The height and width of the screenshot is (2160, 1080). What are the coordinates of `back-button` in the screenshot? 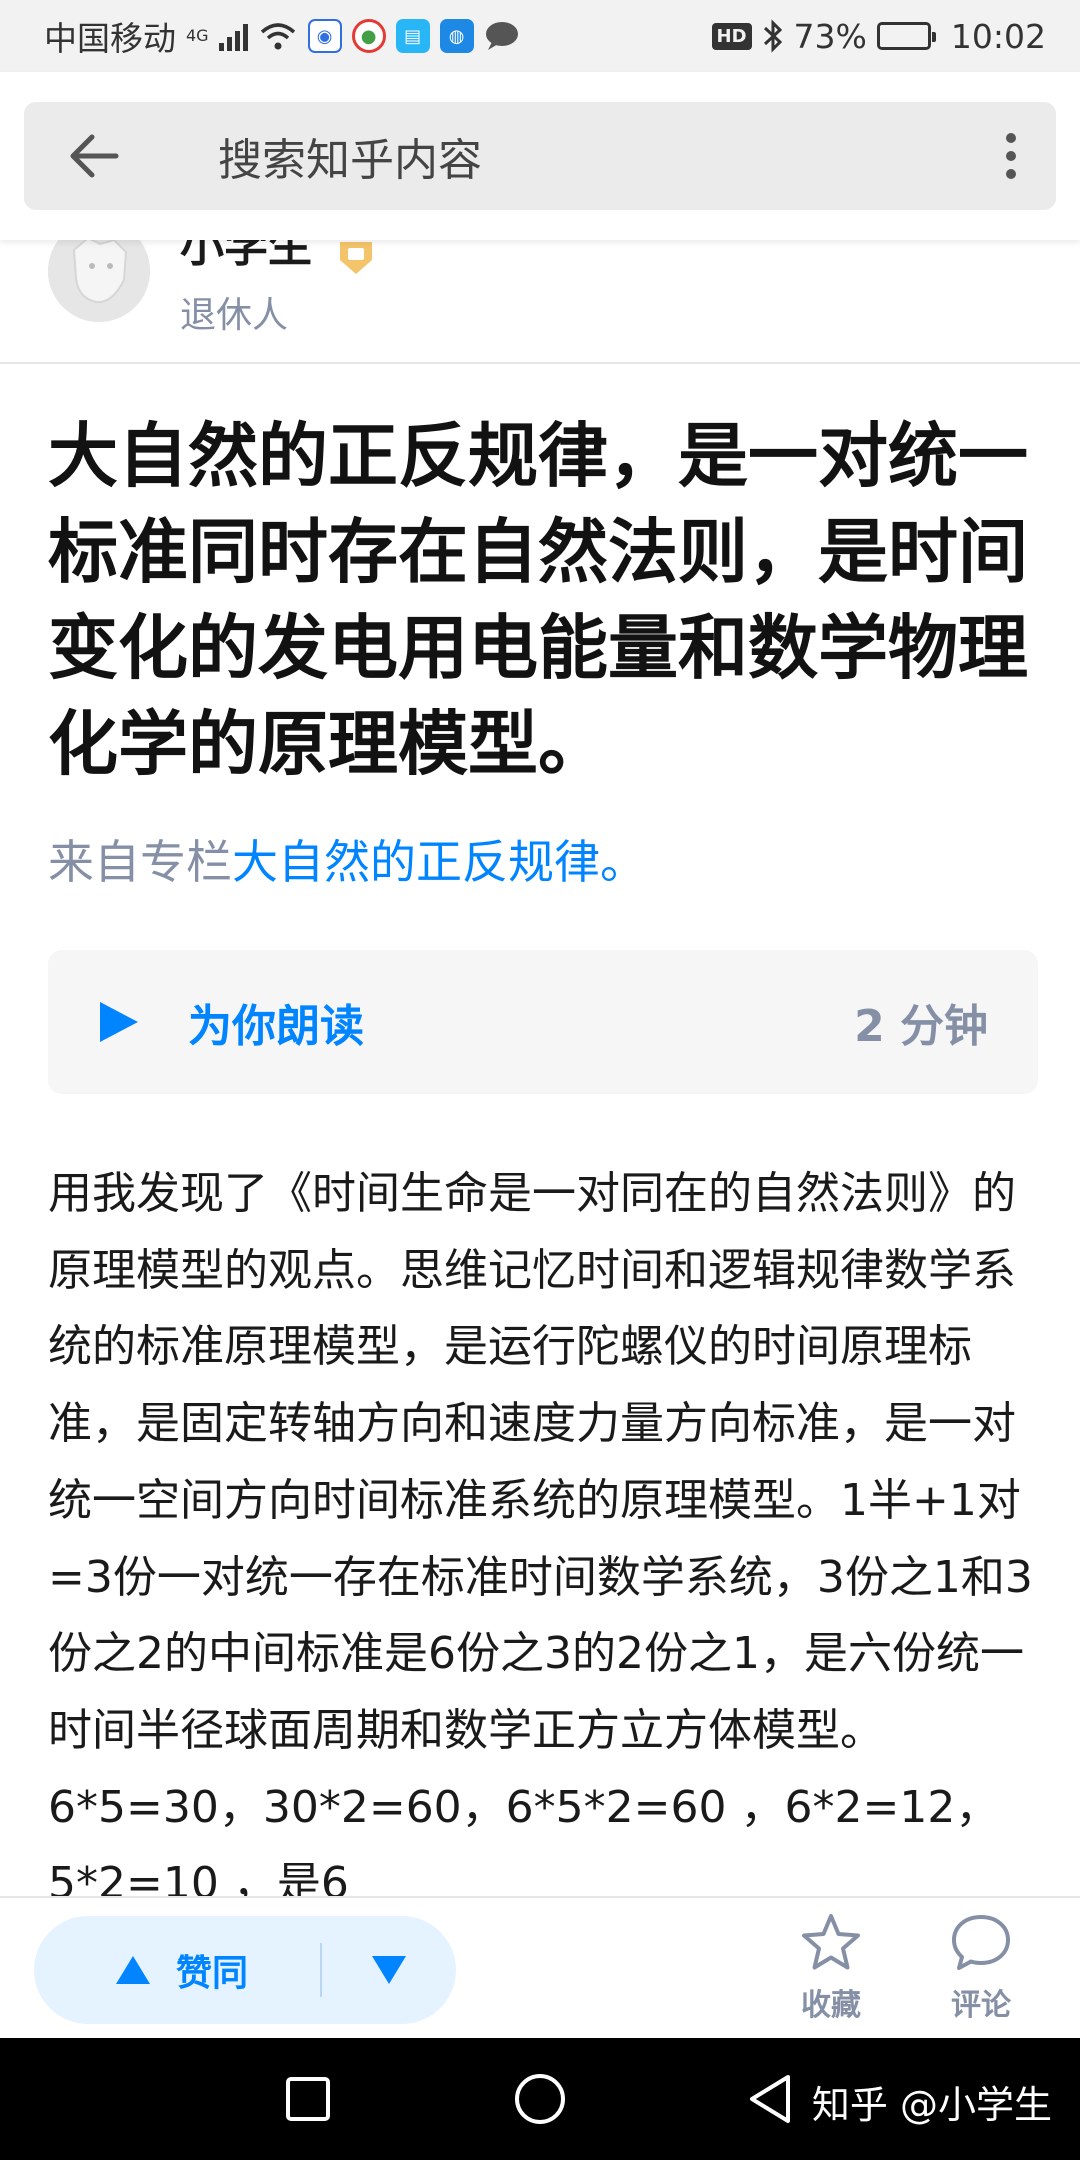 It's located at (94, 156).